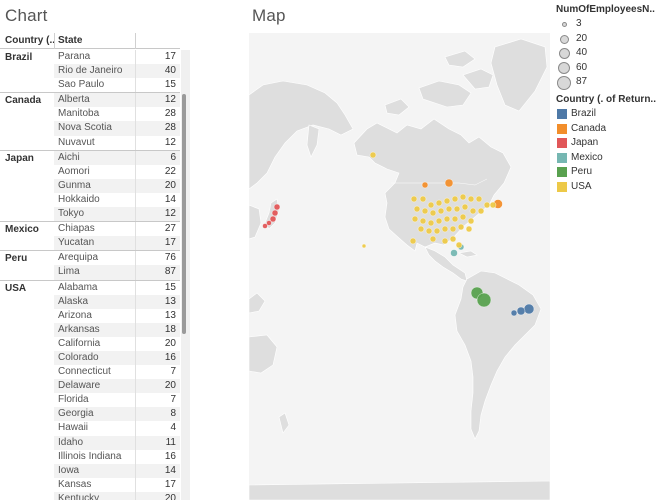 Image resolution: width=658 pixels, height=500 pixels. What do you see at coordinates (607, 53) in the screenshot?
I see `size-legend-item: 40` at bounding box center [607, 53].